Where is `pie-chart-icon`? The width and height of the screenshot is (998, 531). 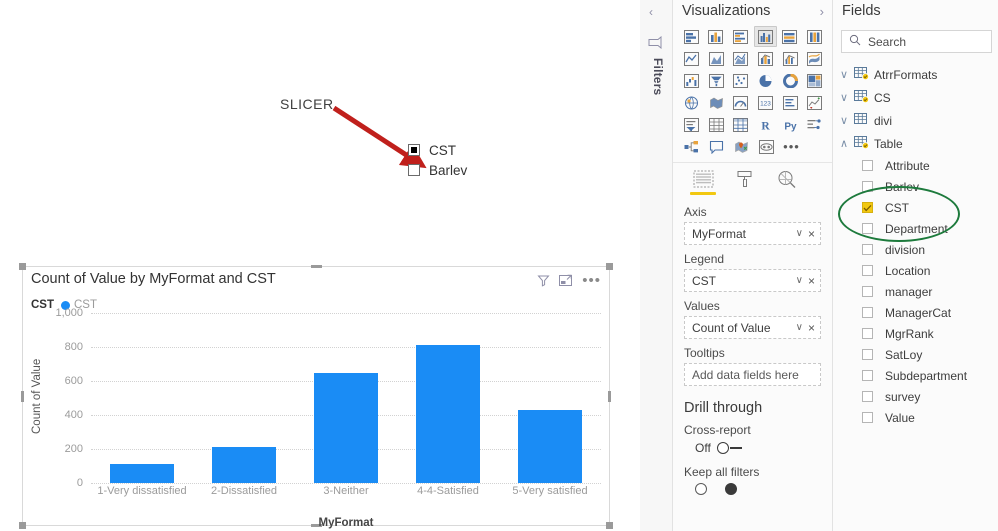
pie-chart-icon is located at coordinates (765, 80).